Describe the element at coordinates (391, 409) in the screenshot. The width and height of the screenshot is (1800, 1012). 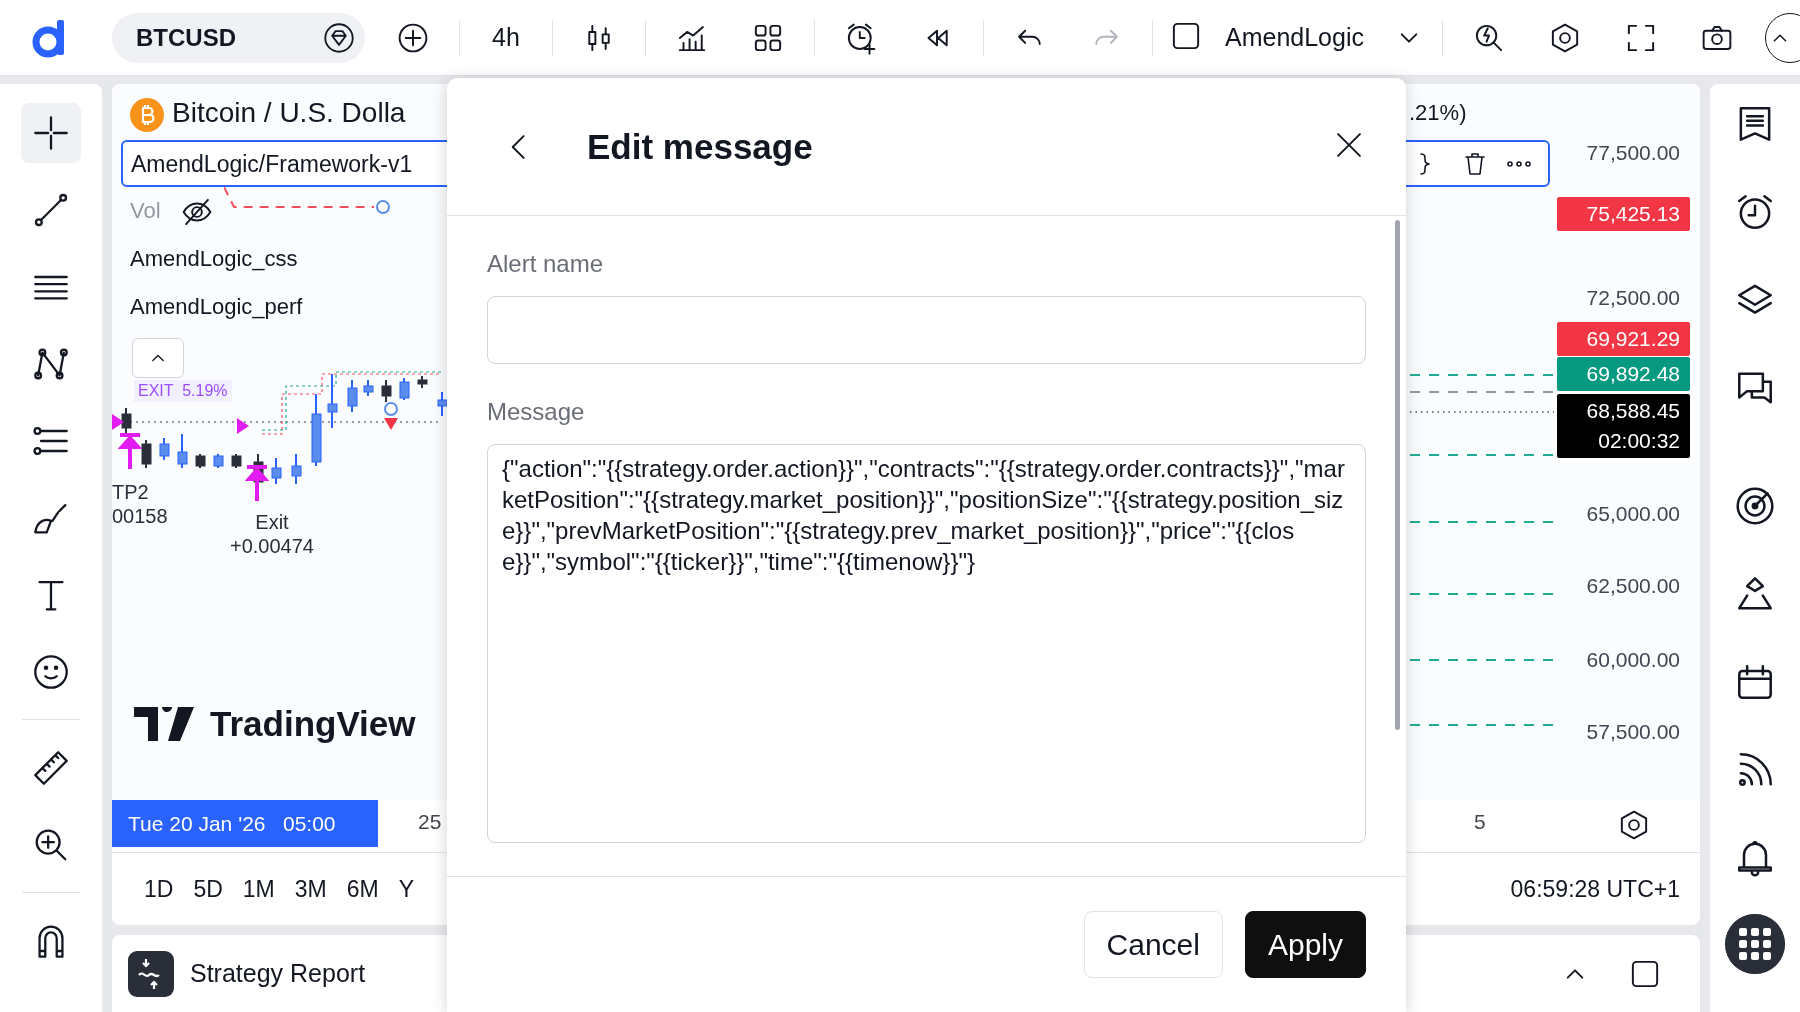
I see `indicator-point` at that location.